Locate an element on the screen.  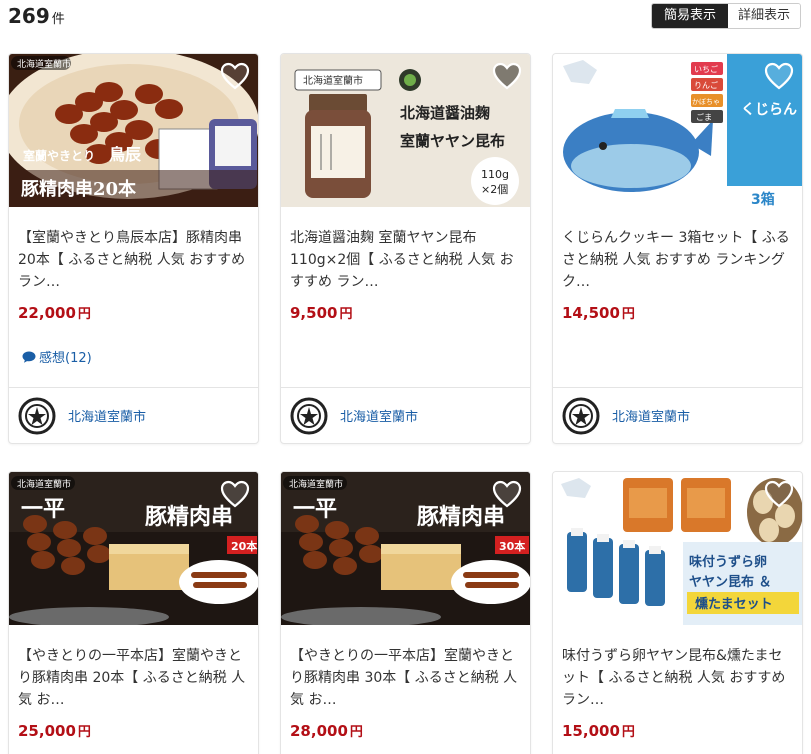
result-count: 269 件 is located at coordinates (36, 16).